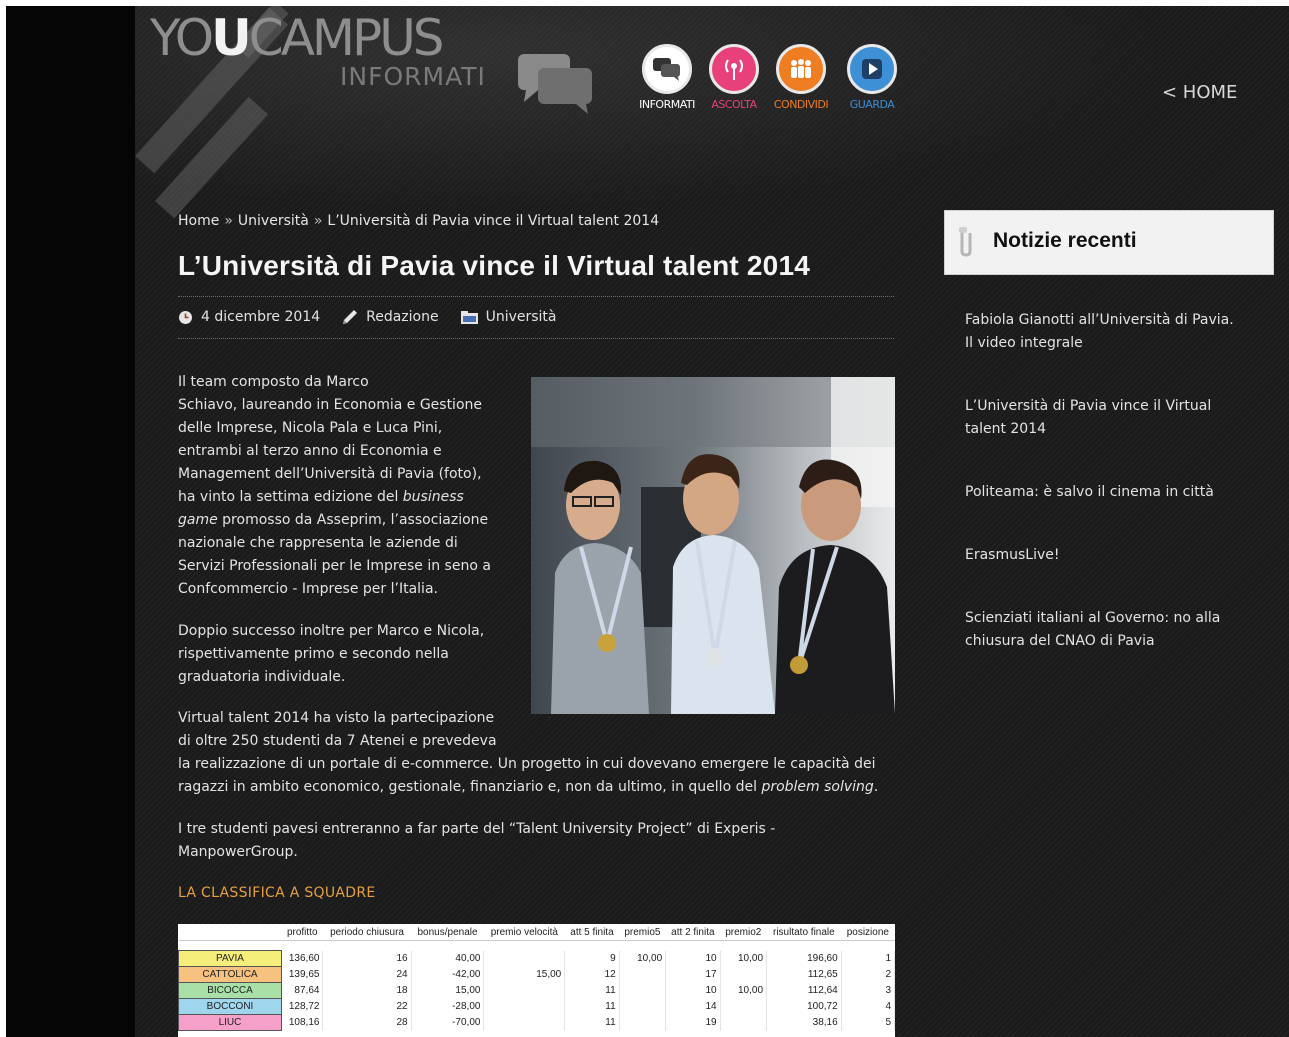  Describe the element at coordinates (350, 317) in the screenshot. I see `pencil-icon` at that location.